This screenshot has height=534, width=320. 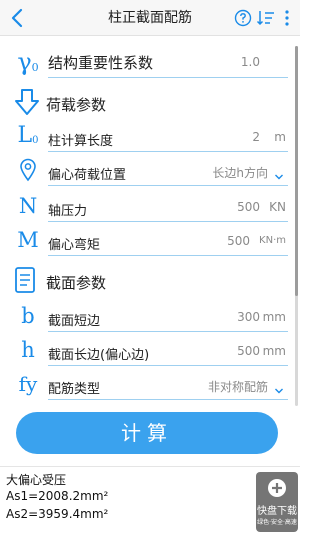 I want to click on gamma-icon: γ0, so click(x=28, y=62).